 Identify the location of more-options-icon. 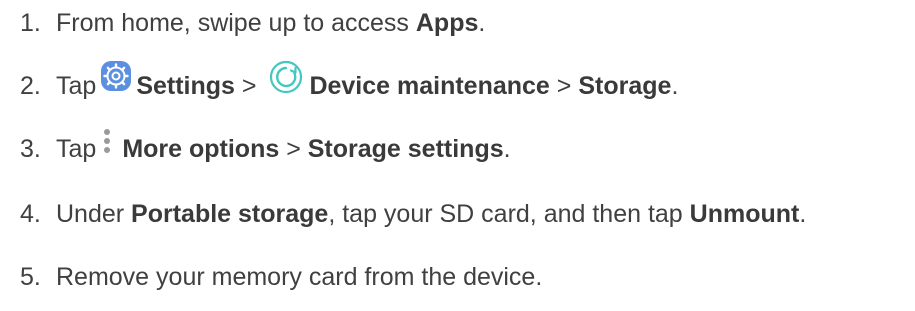
(107, 142).